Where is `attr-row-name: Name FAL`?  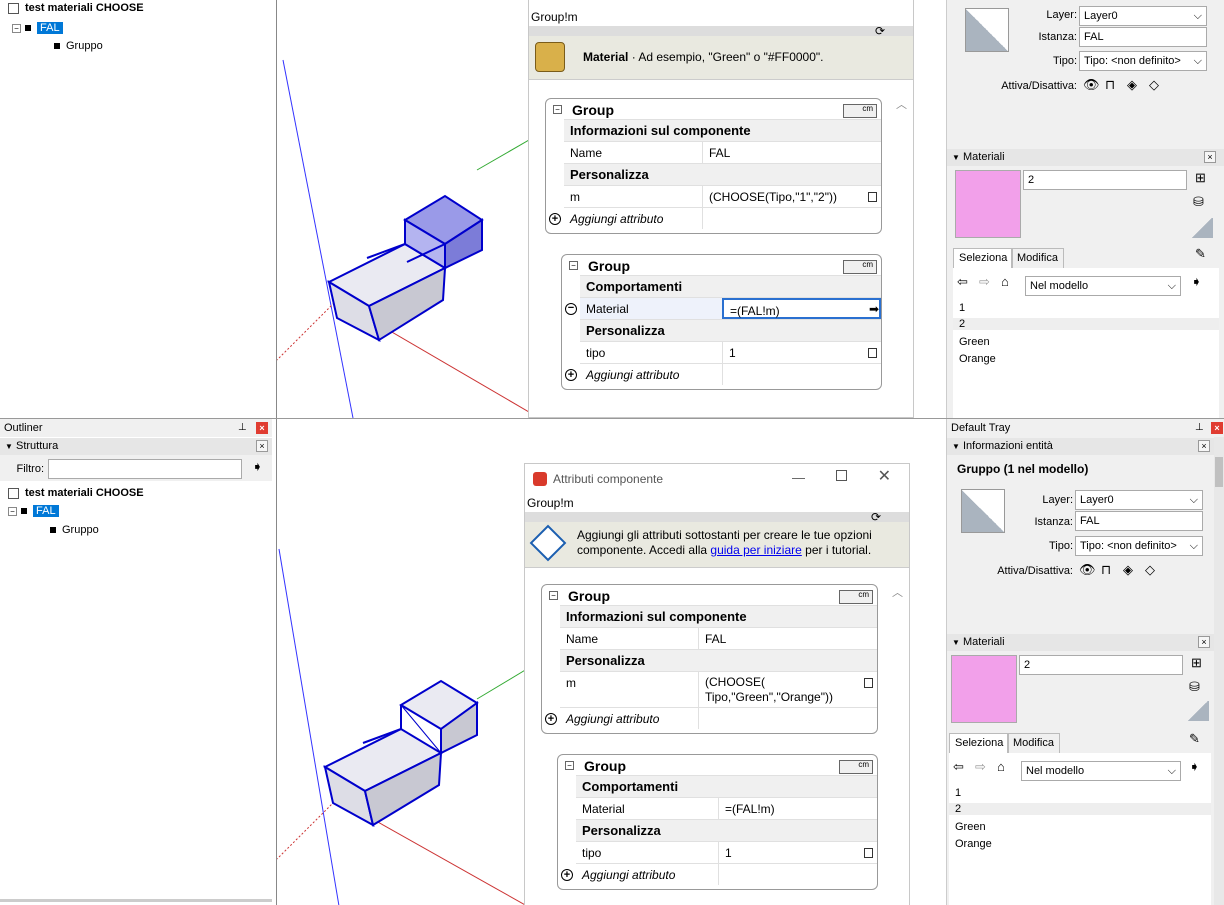
attr-row-name: Name FAL is located at coordinates (718, 638).